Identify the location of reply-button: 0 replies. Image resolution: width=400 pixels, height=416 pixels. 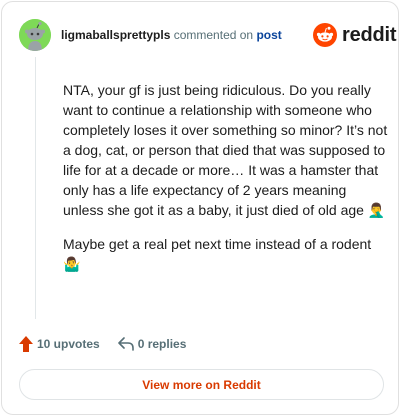
(152, 344).